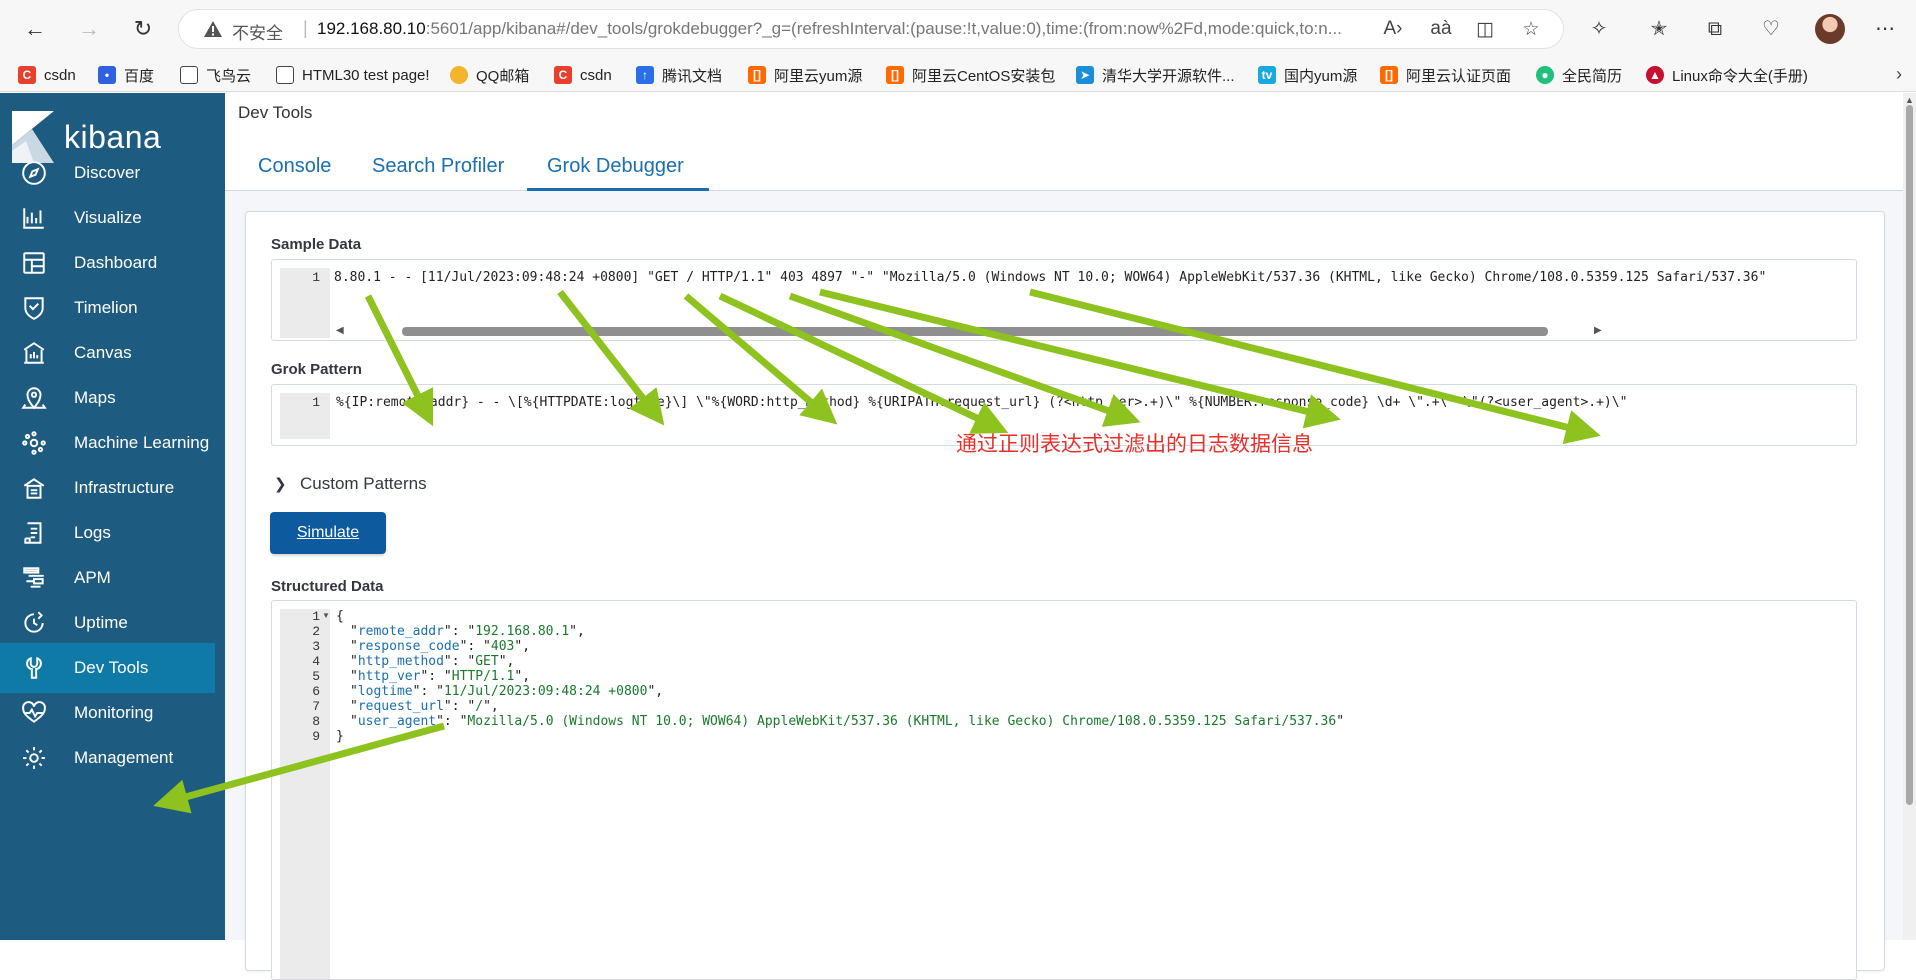 This screenshot has width=1916, height=980. What do you see at coordinates (507, 691) in the screenshot?
I see `json-line: "logtime": "11/Jul/2023:09:48:24 +0800",` at bounding box center [507, 691].